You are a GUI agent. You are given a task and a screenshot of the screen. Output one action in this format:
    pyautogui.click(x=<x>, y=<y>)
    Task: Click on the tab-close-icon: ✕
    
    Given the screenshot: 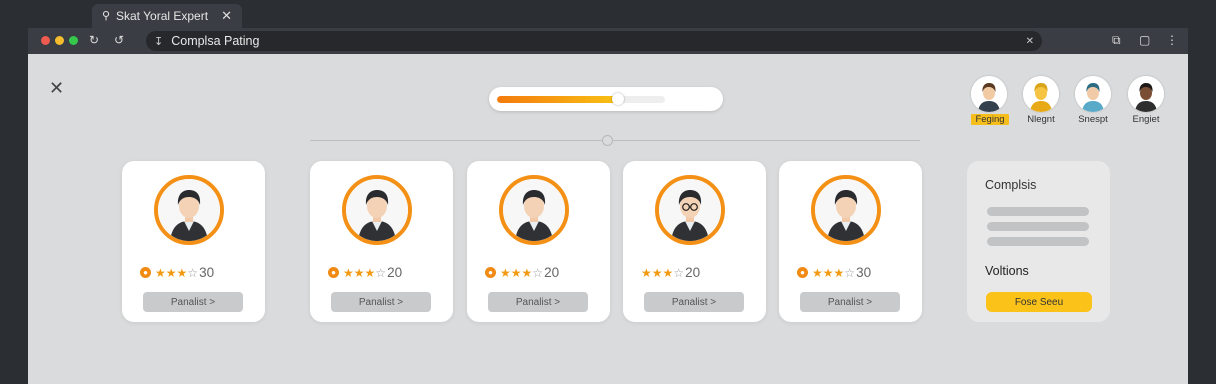 What is the action you would take?
    pyautogui.click(x=226, y=16)
    